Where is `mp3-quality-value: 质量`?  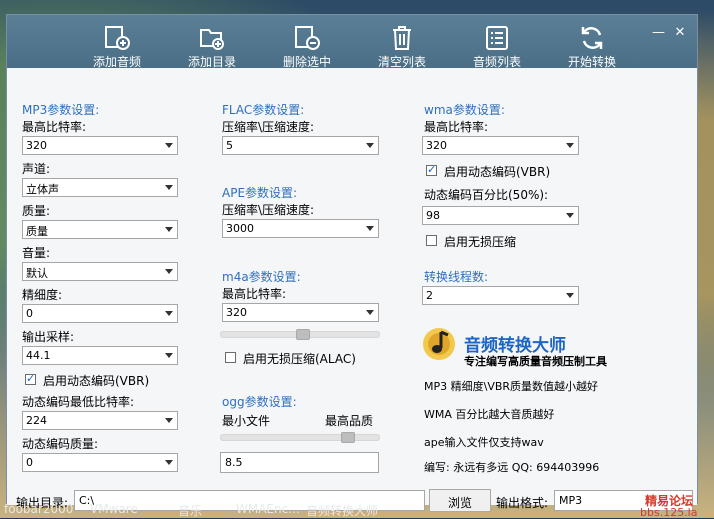
mp3-quality-value: 质量 is located at coordinates (37, 231).